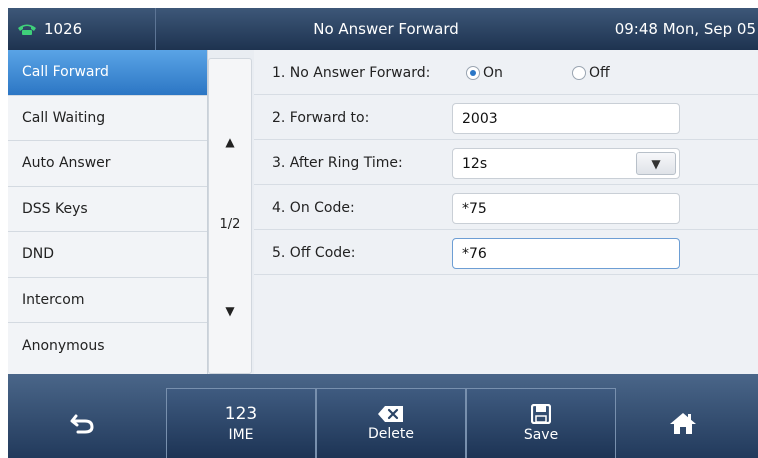 Image resolution: width=758 pixels, height=458 pixels. I want to click on home-button, so click(683, 423).